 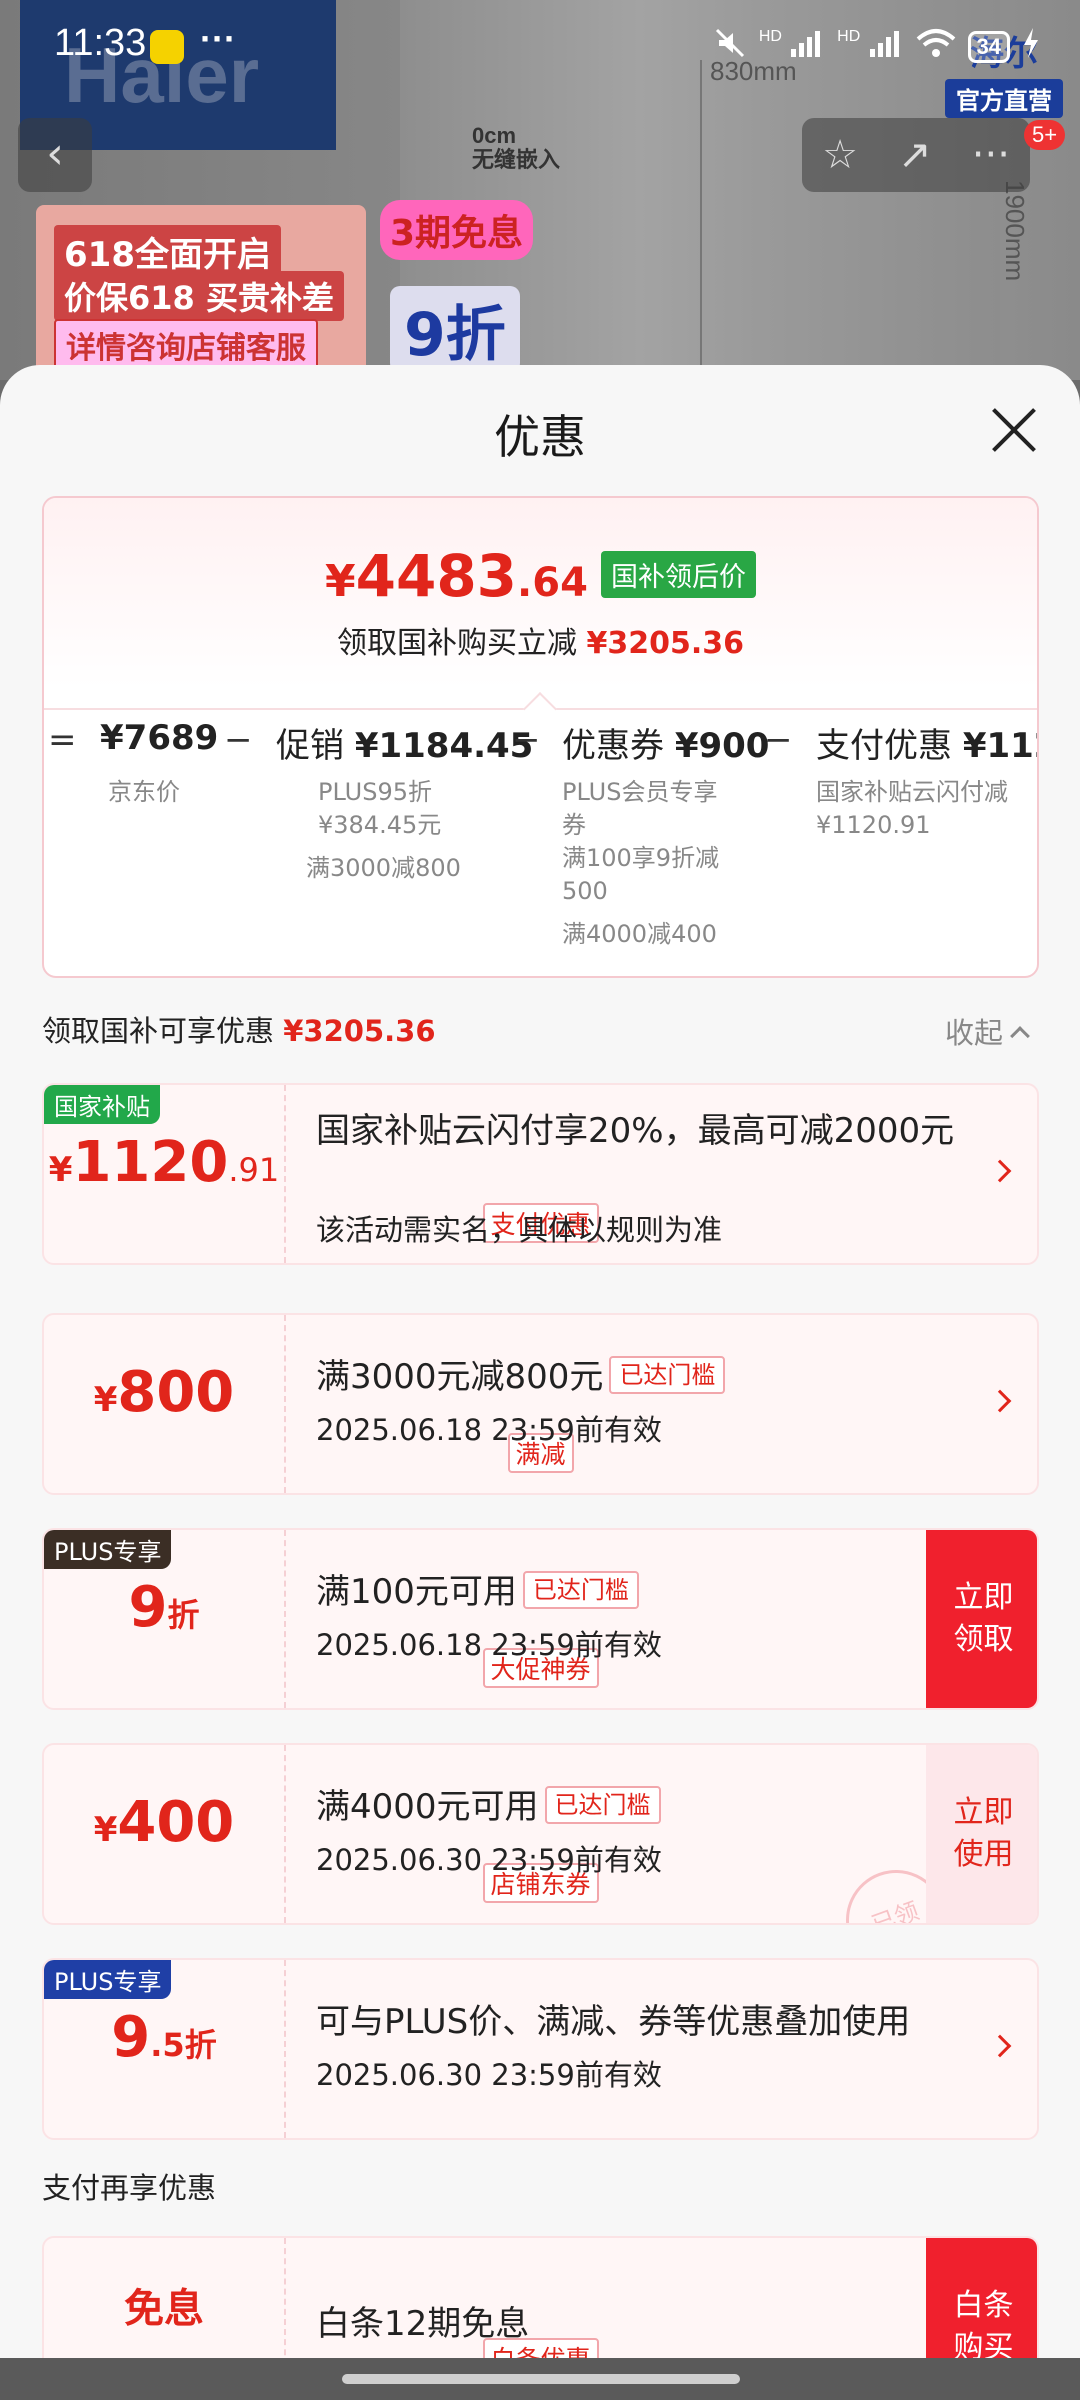 I want to click on embed-label: 0cm 无缝嵌入, so click(x=516, y=148).